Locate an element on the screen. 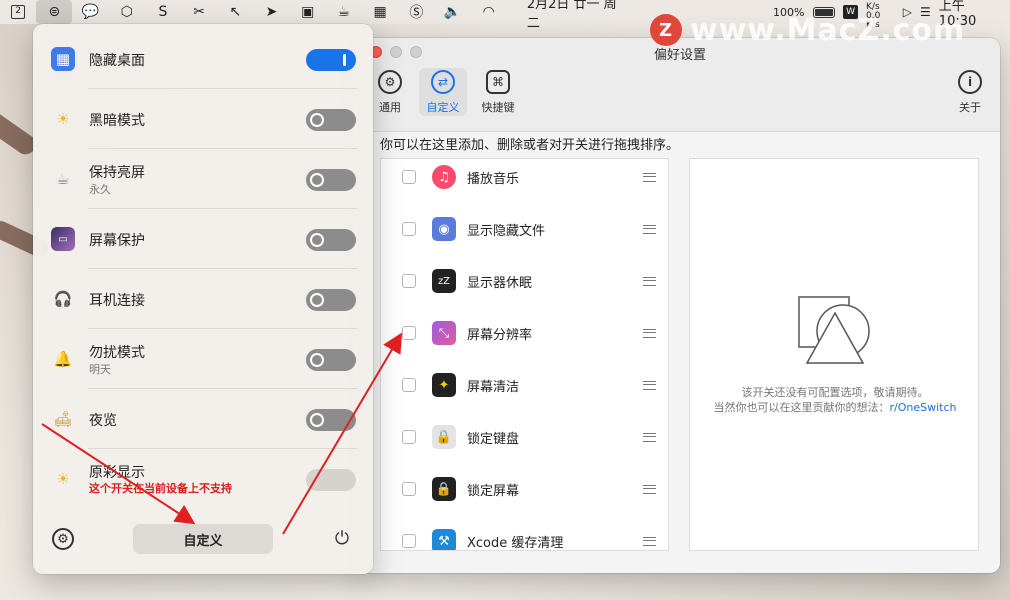 The width and height of the screenshot is (1010, 600). tab-general: ⚙ 通用 is located at coordinates (390, 92).